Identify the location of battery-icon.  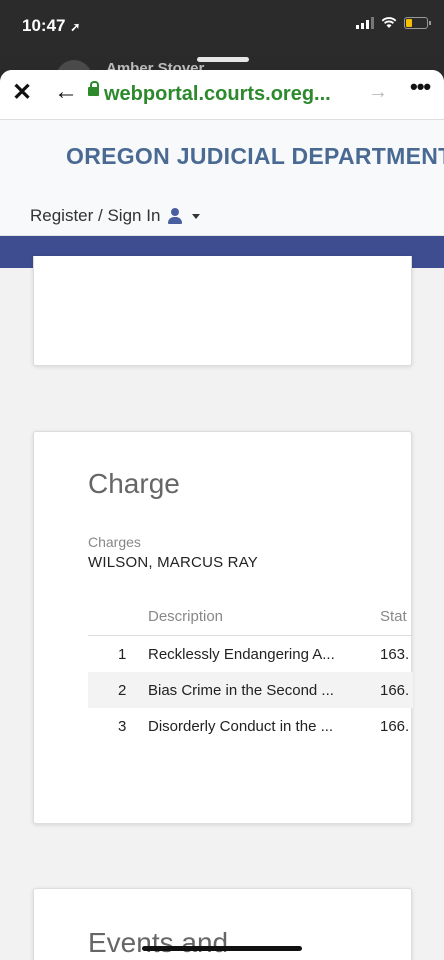
(417, 23).